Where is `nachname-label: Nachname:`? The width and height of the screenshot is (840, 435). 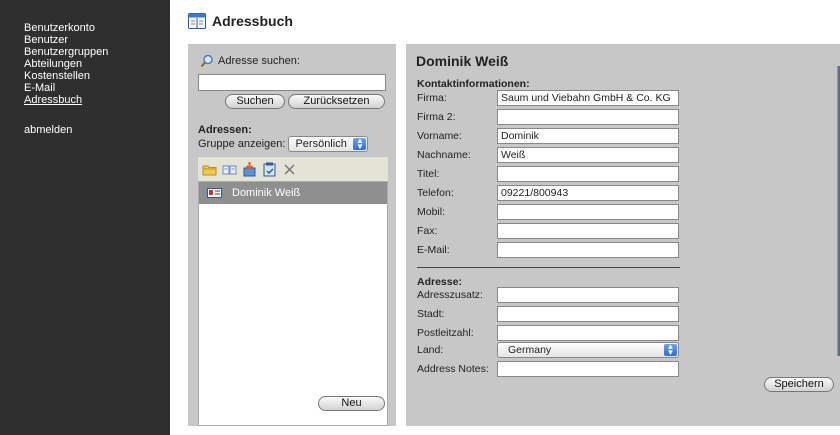 nachname-label: Nachname: is located at coordinates (444, 155).